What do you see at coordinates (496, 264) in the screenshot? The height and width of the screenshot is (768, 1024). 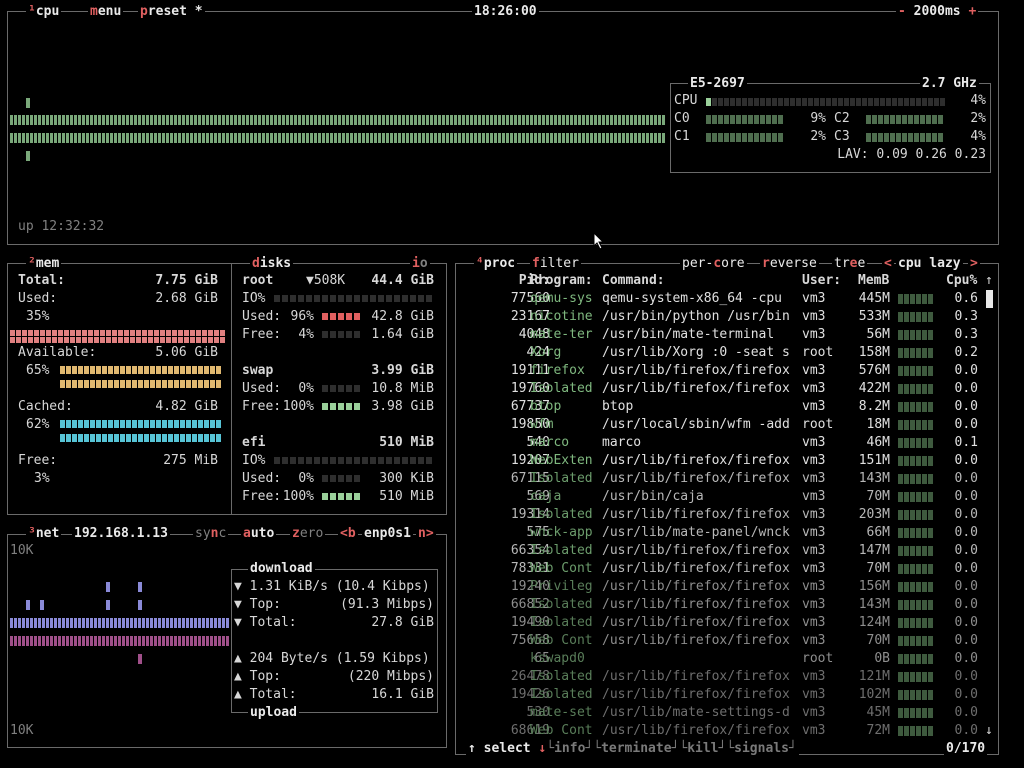 I see `process-panel-title: ⁴proc` at bounding box center [496, 264].